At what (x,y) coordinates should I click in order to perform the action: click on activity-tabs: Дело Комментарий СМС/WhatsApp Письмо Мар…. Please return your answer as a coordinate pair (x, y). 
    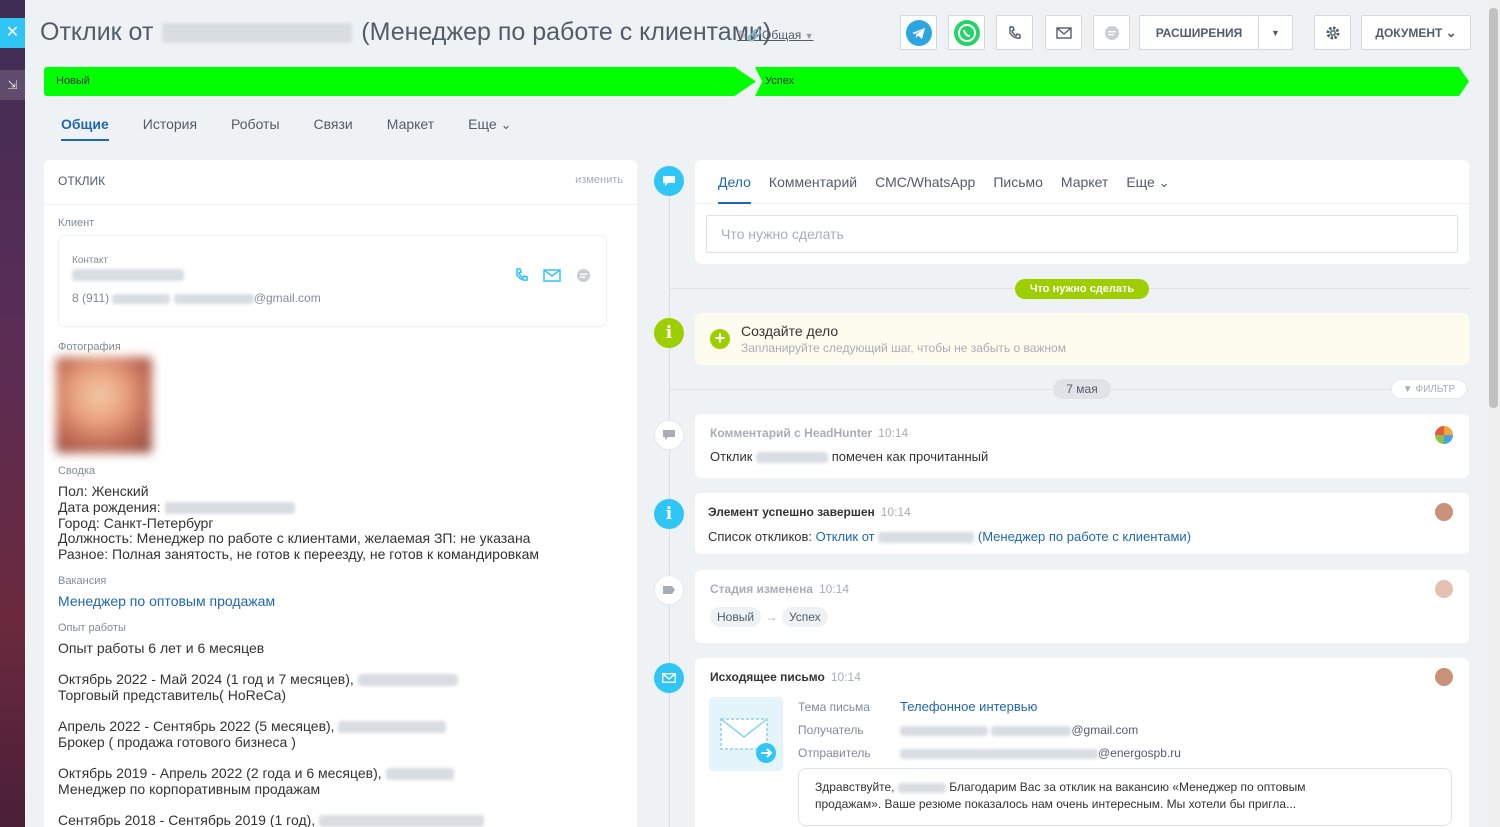
    Looking at the image, I should click on (1082, 182).